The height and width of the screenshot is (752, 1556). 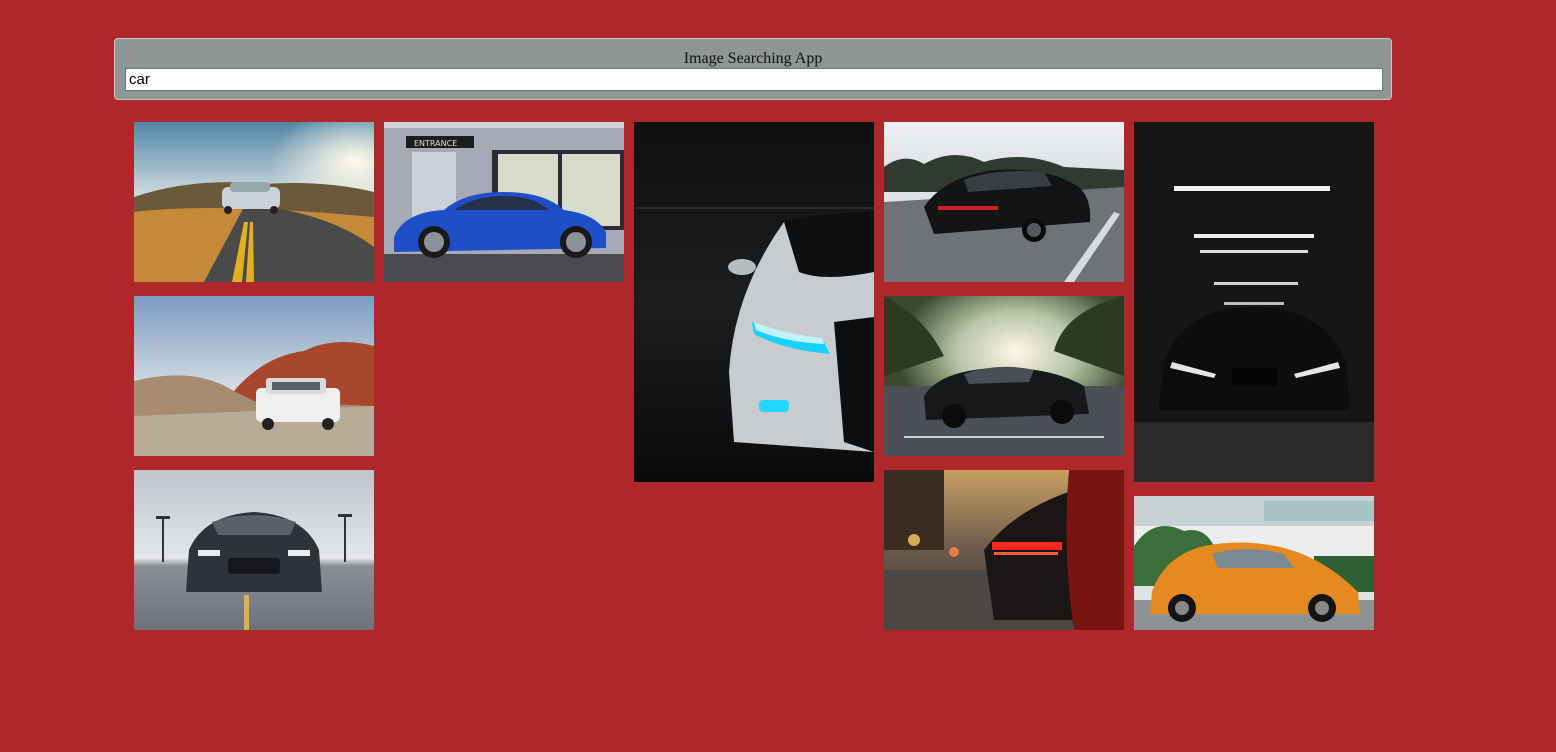 I want to click on orange-beetle-photo, so click(x=1254, y=563).